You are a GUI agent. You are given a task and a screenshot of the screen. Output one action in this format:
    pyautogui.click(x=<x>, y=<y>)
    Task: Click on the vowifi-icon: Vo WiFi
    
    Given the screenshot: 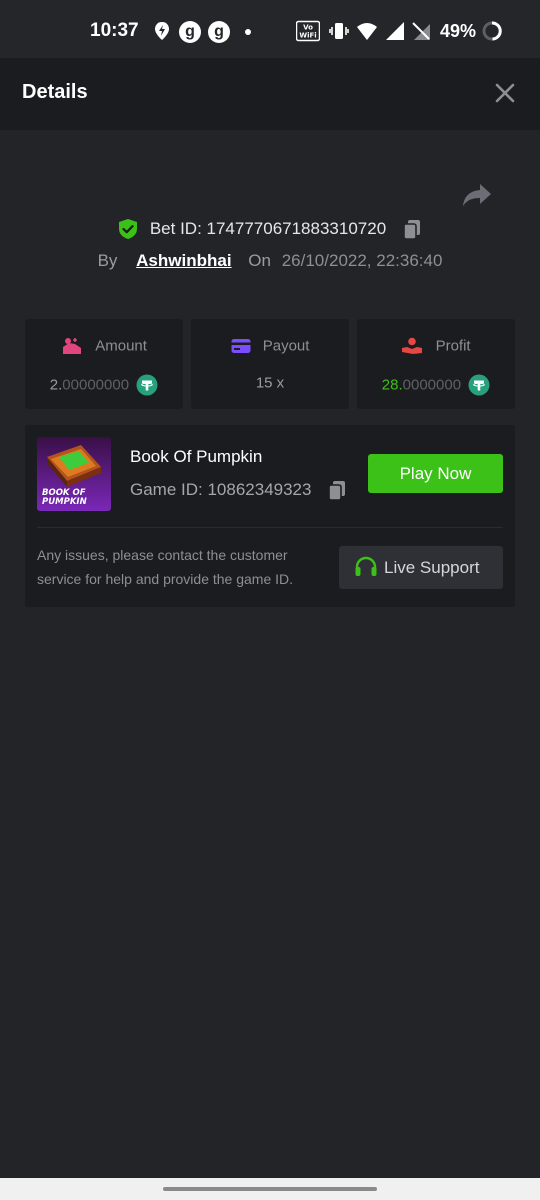 What is the action you would take?
    pyautogui.click(x=308, y=31)
    